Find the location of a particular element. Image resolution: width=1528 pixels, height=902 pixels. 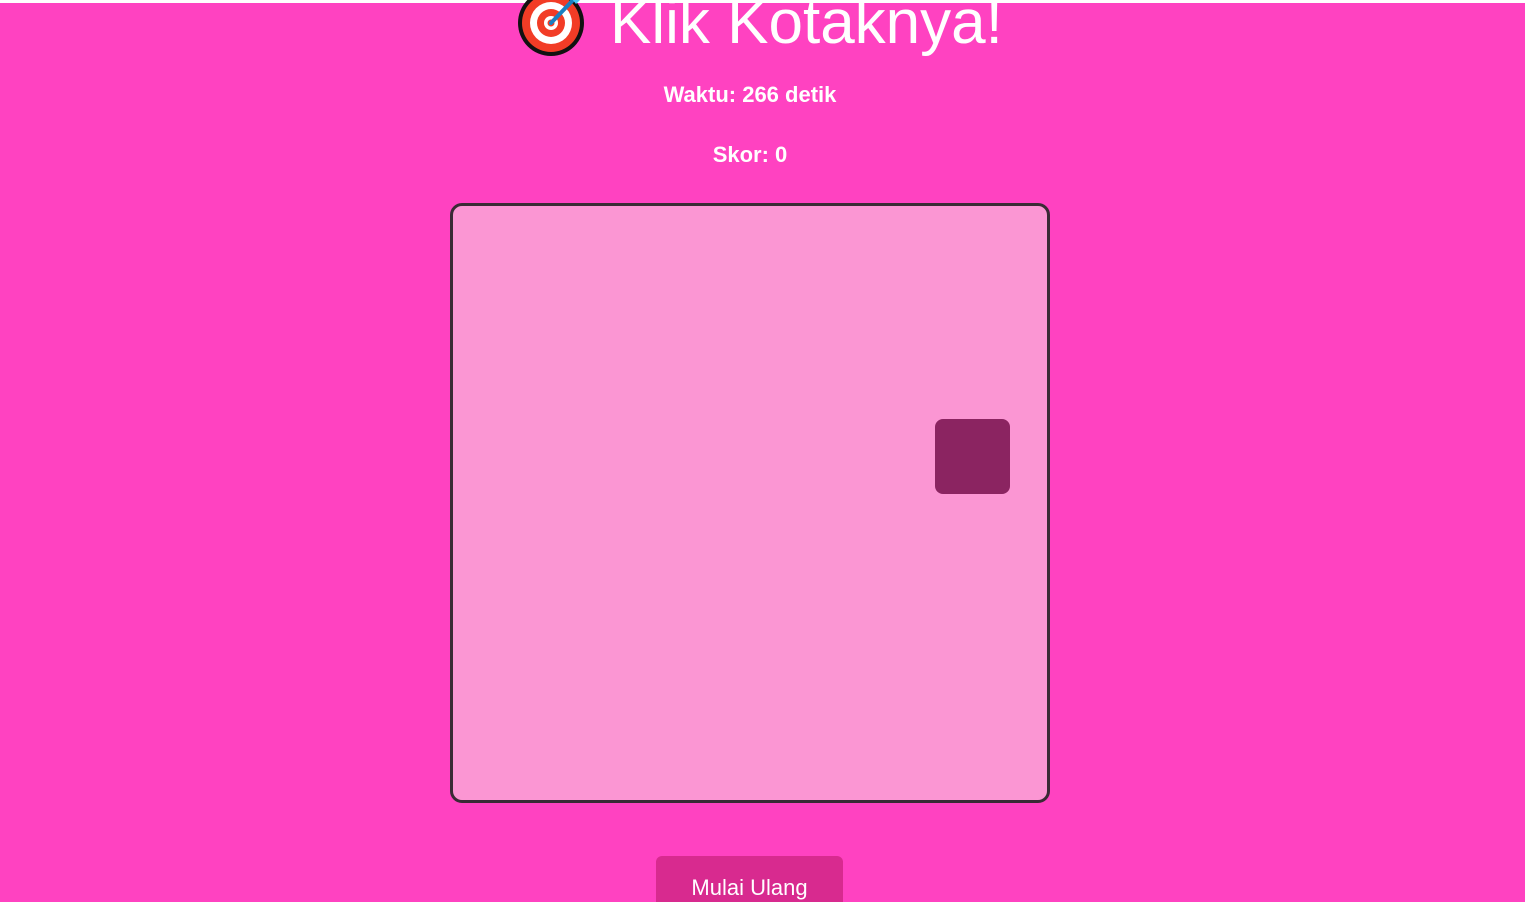

timer-display: Waktu: 266 detik is located at coordinates (750, 94).